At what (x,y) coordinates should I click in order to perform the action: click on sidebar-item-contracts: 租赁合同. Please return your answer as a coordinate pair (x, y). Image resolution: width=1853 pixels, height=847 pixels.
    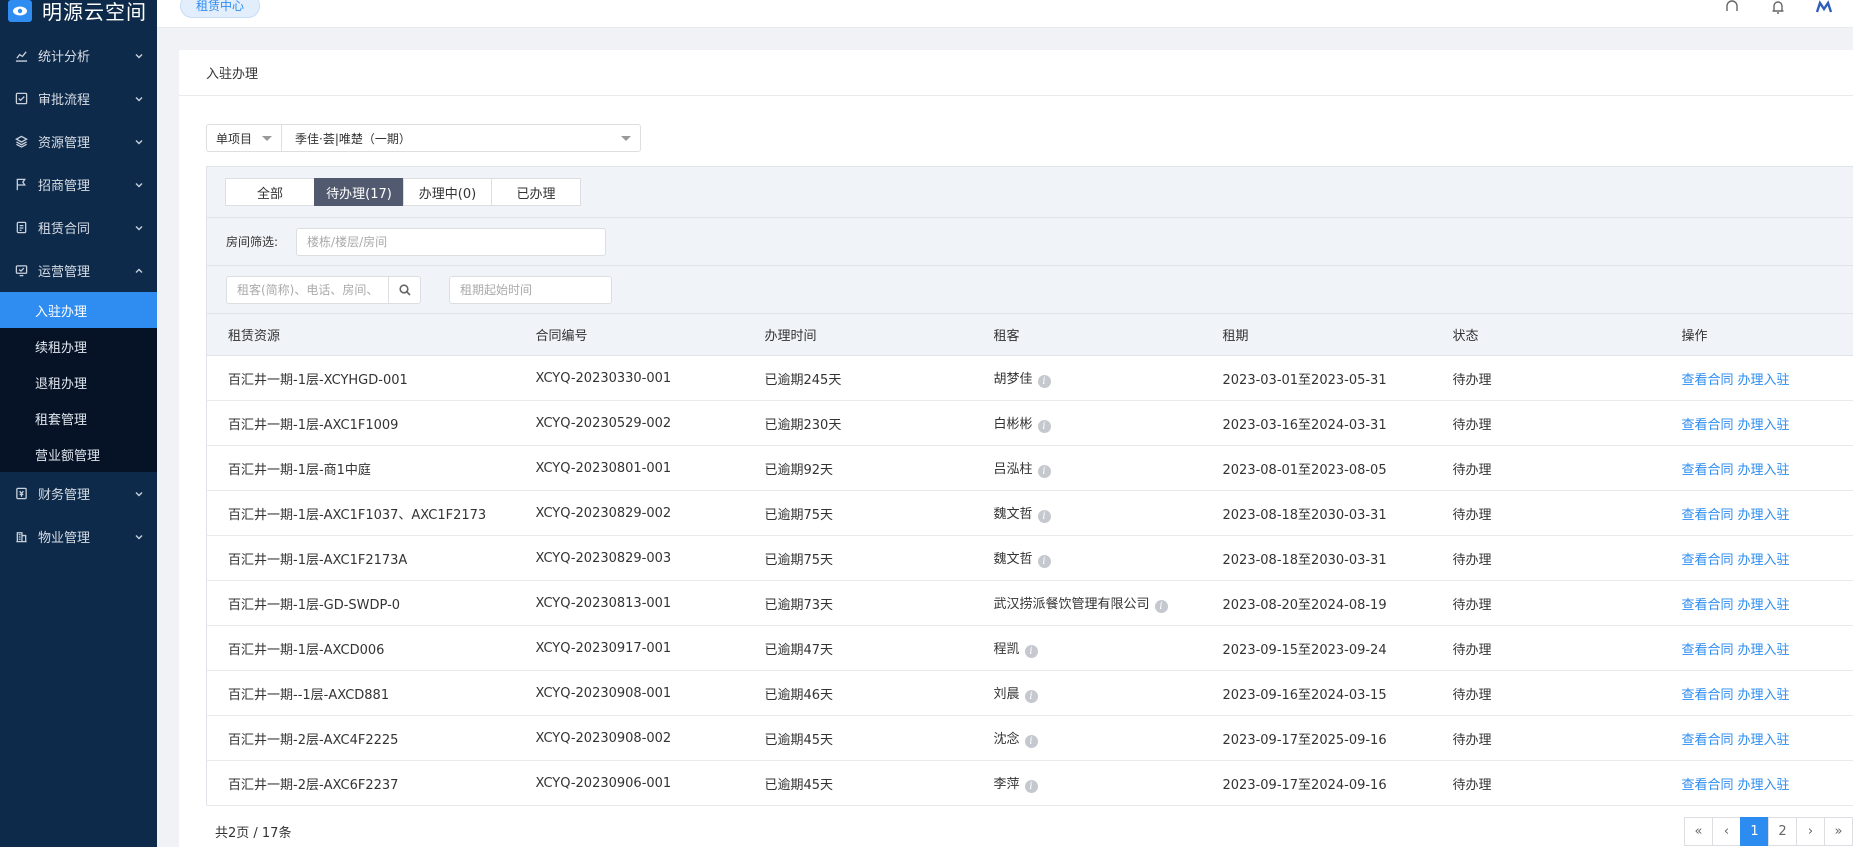
    Looking at the image, I should click on (78, 227).